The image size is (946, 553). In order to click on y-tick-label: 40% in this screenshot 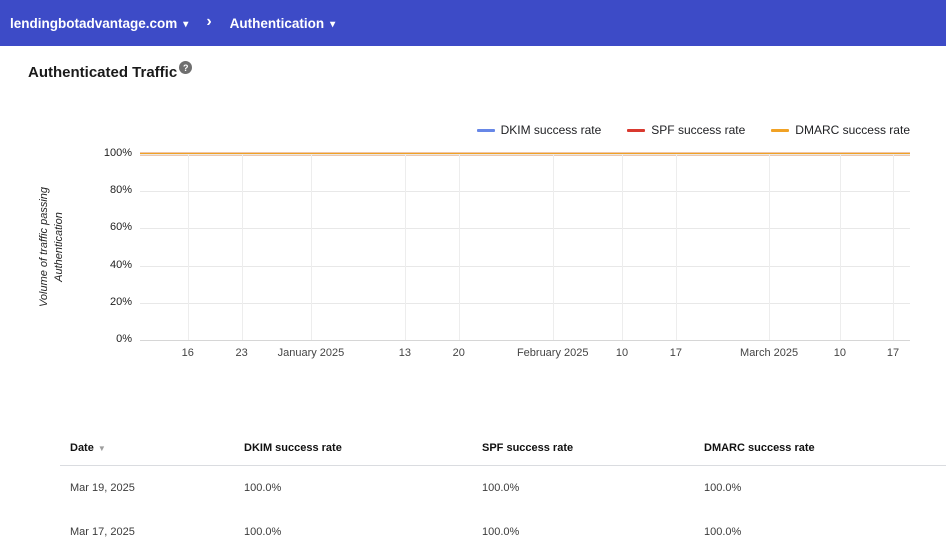, I will do `click(120, 264)`.